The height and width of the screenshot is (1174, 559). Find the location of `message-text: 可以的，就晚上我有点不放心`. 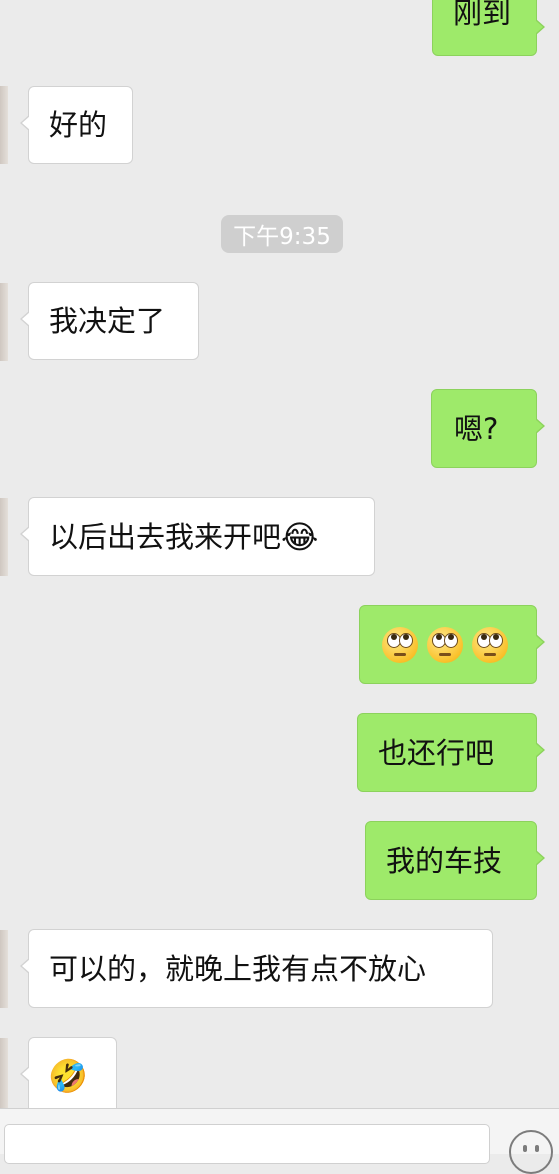

message-text: 可以的，就晚上我有点不放心 is located at coordinates (238, 968).